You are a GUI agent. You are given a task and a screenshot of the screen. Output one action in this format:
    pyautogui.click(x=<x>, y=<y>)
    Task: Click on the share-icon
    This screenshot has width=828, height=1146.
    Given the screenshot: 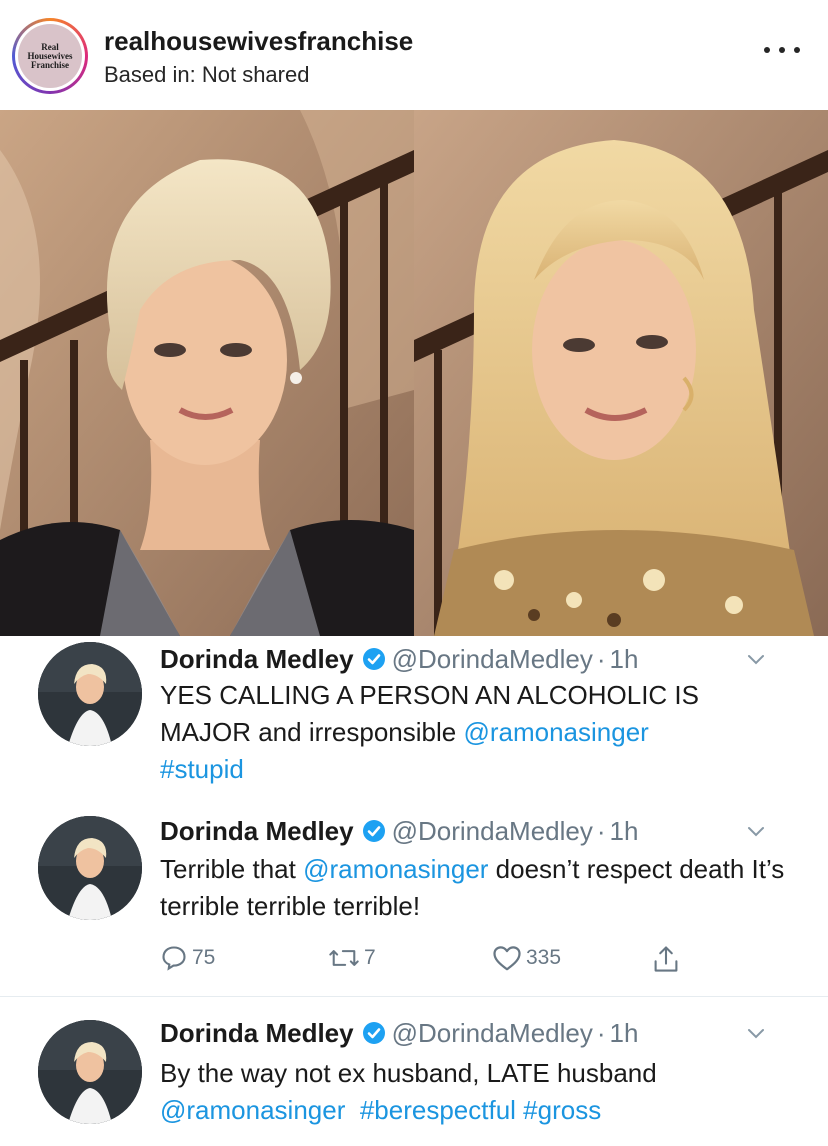 What is the action you would take?
    pyautogui.click(x=666, y=959)
    